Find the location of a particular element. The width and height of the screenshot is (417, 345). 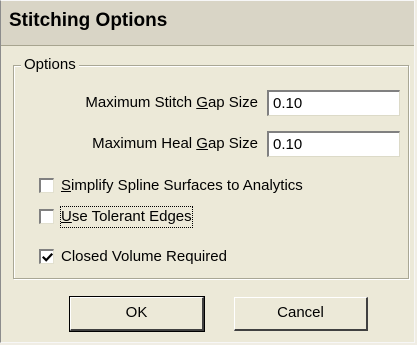

stitch-gap-label-accel: G is located at coordinates (202, 102).